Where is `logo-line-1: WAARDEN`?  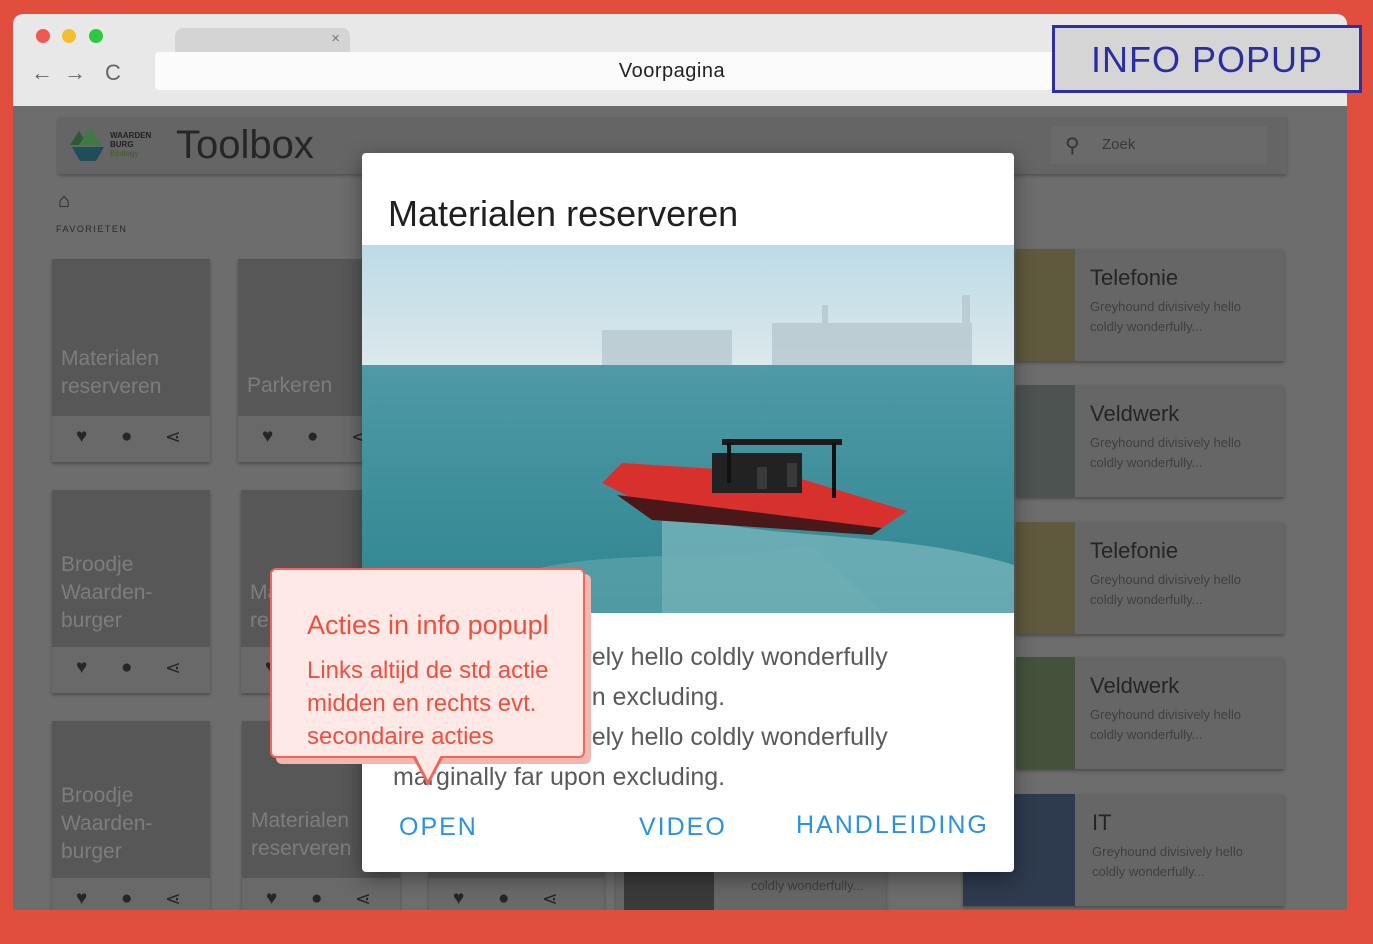 logo-line-1: WAARDEN is located at coordinates (131, 135).